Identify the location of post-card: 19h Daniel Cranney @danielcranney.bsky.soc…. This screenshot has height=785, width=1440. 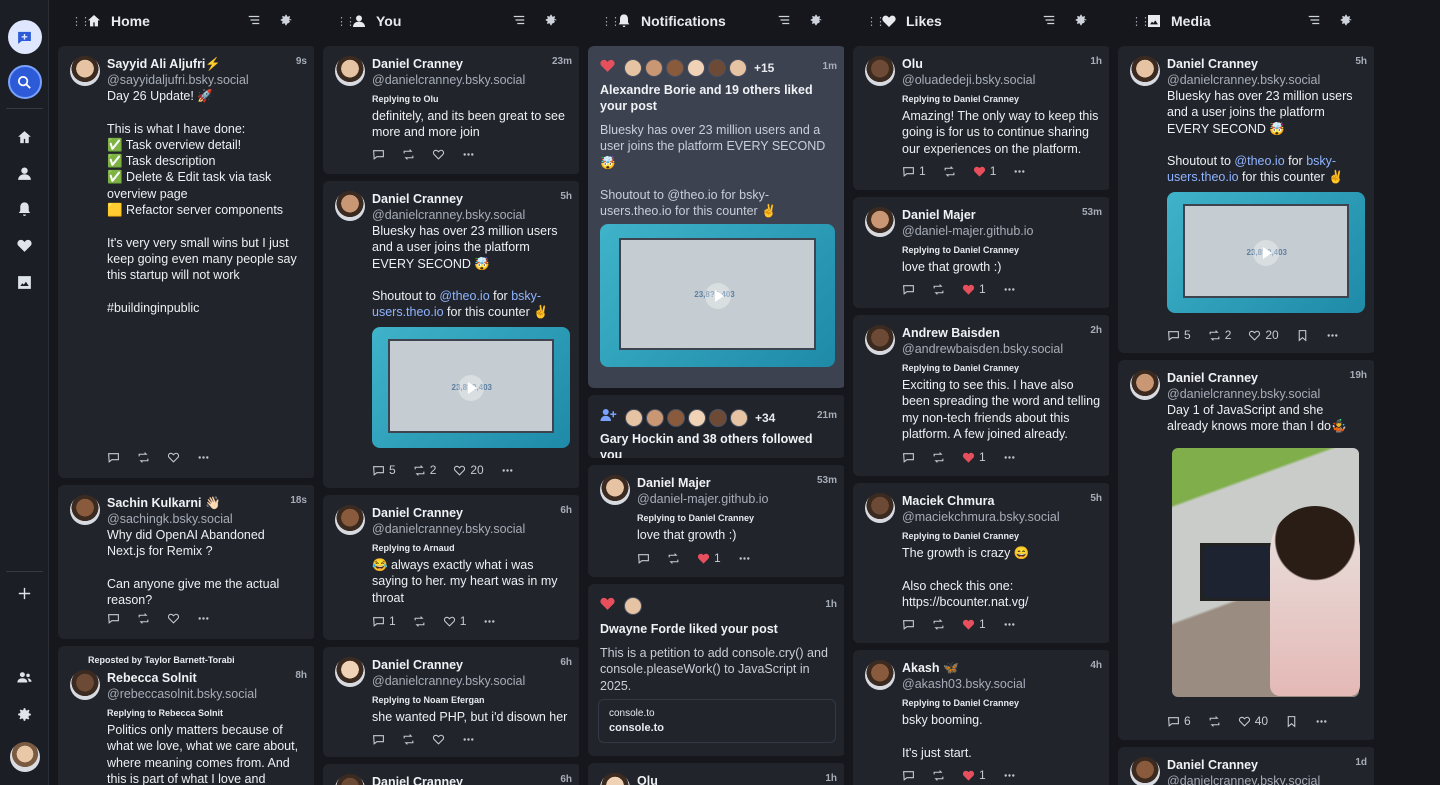
(1246, 550).